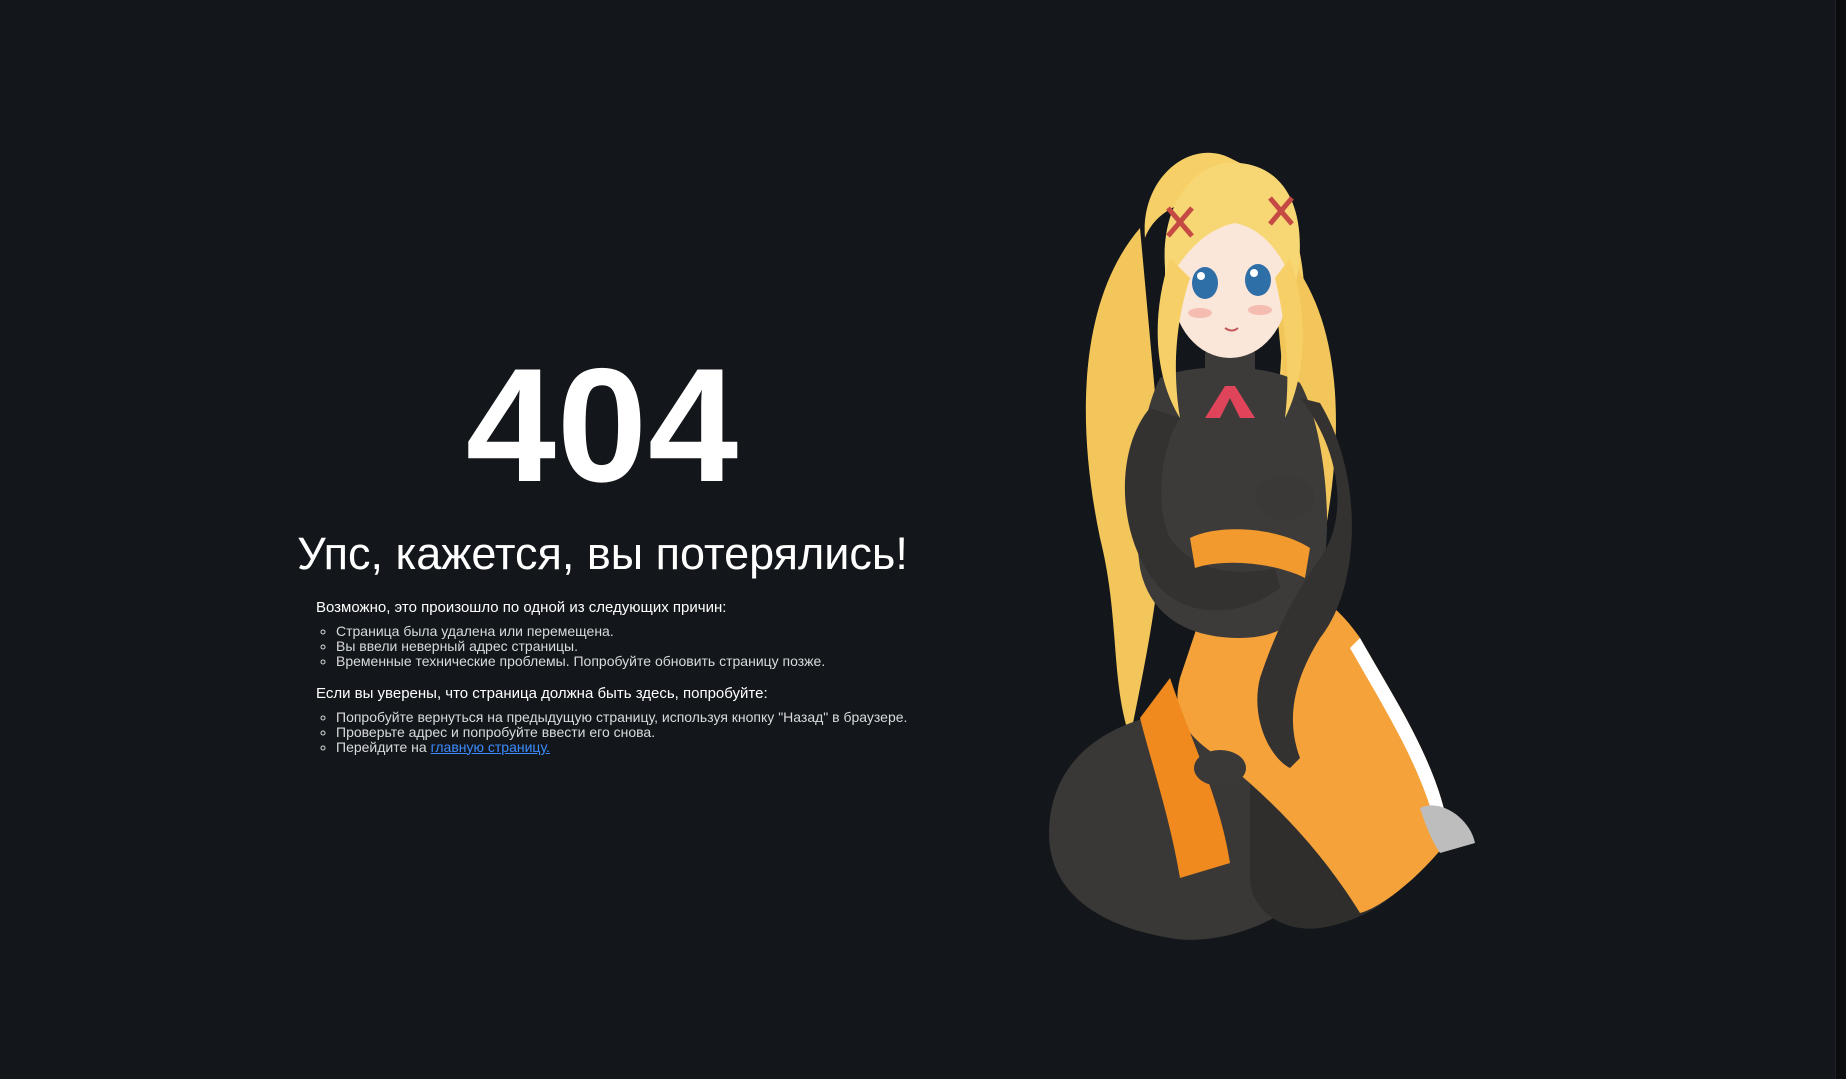 This screenshot has width=1846, height=1079. What do you see at coordinates (1258, 280) in the screenshot?
I see `right-eye-shape` at bounding box center [1258, 280].